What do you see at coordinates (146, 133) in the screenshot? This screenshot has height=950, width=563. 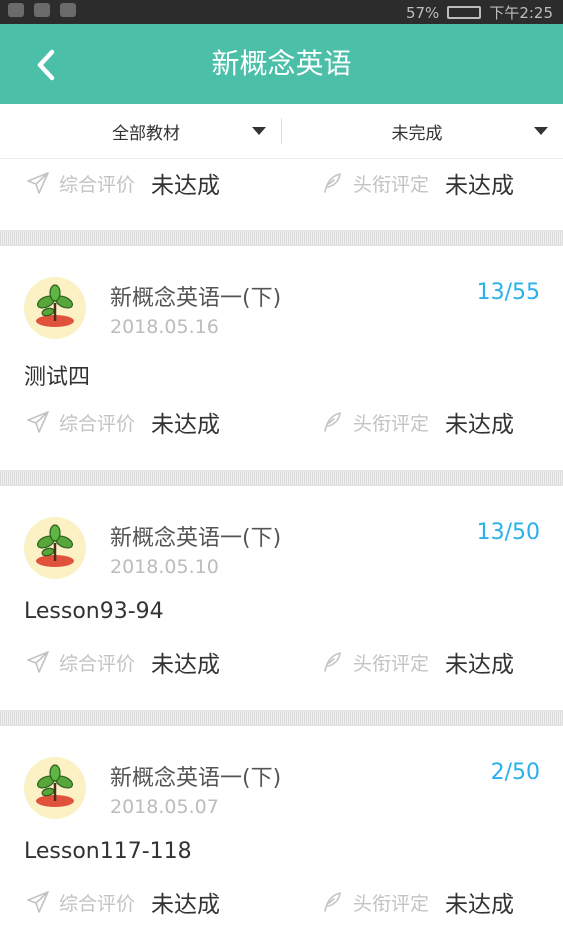 I see `material-filter-label: 全部教材` at bounding box center [146, 133].